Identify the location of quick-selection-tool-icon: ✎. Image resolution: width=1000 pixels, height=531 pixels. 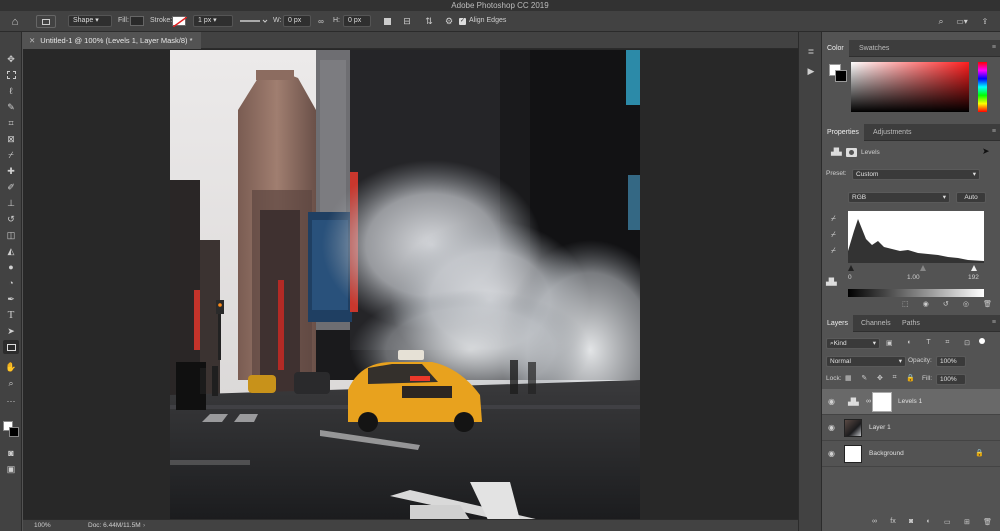
(11, 107).